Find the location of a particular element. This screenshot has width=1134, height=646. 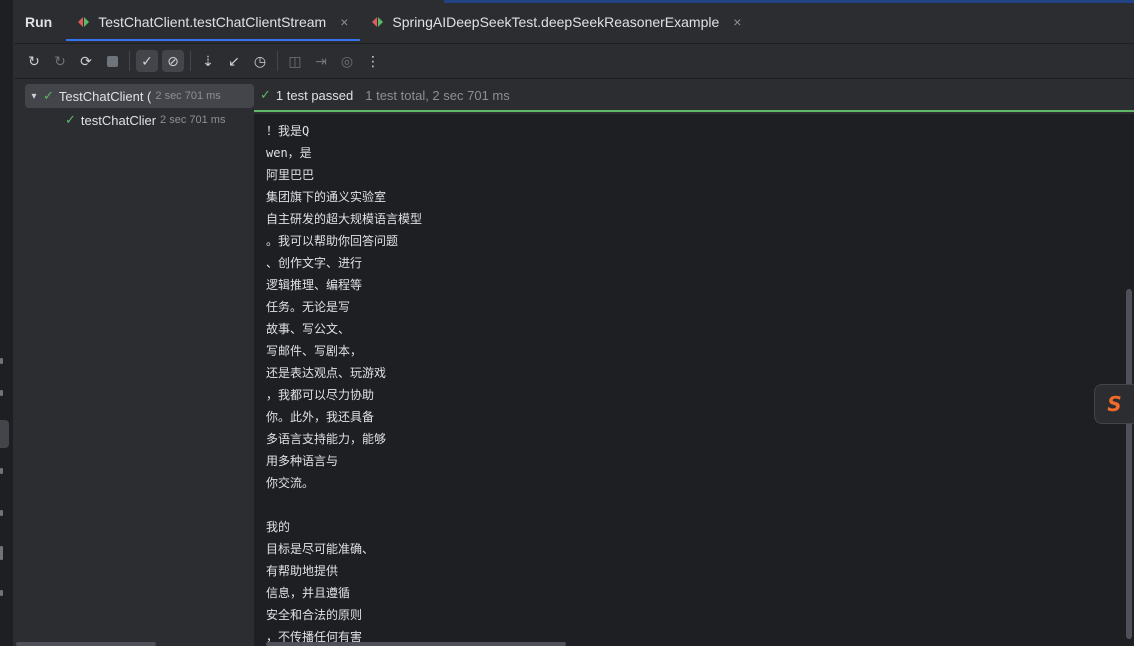

console-line: 任务。无论是写 is located at coordinates (308, 307).